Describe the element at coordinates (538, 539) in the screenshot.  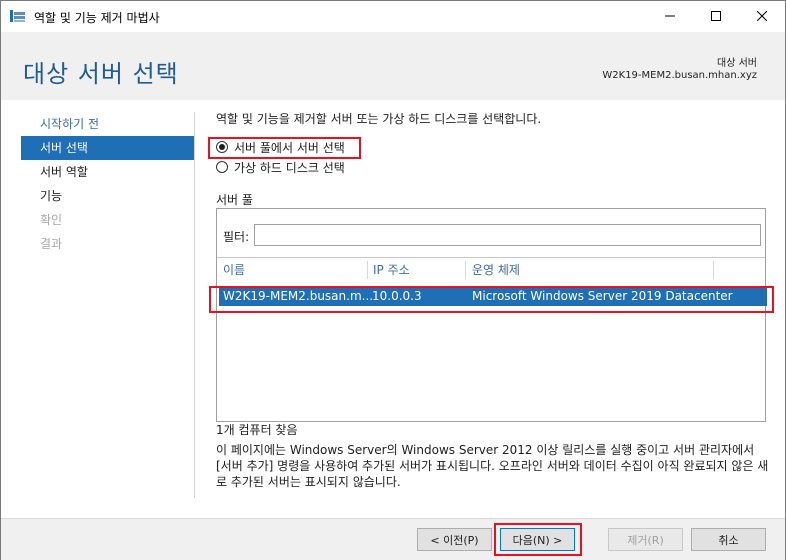
I see `highlight-box-next` at that location.